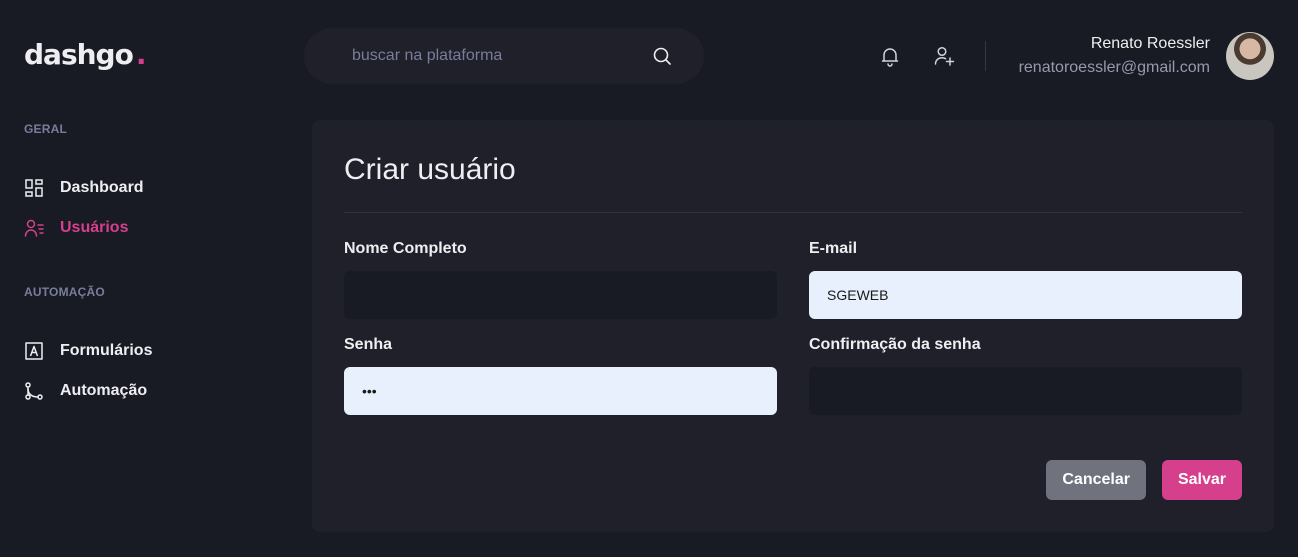 Image resolution: width=1298 pixels, height=557 pixels. What do you see at coordinates (662, 56) in the screenshot?
I see `search-icon` at bounding box center [662, 56].